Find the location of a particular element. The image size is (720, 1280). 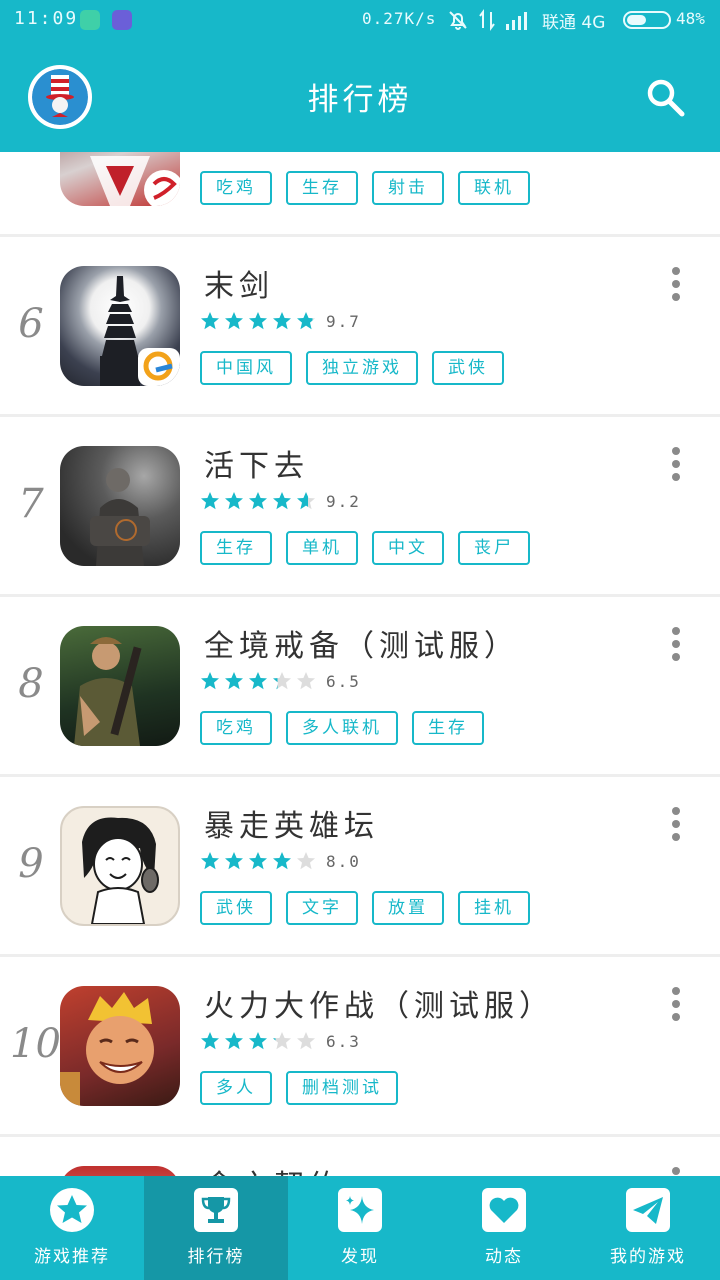

game-name: 暴走英雄坛 is located at coordinates (291, 823).